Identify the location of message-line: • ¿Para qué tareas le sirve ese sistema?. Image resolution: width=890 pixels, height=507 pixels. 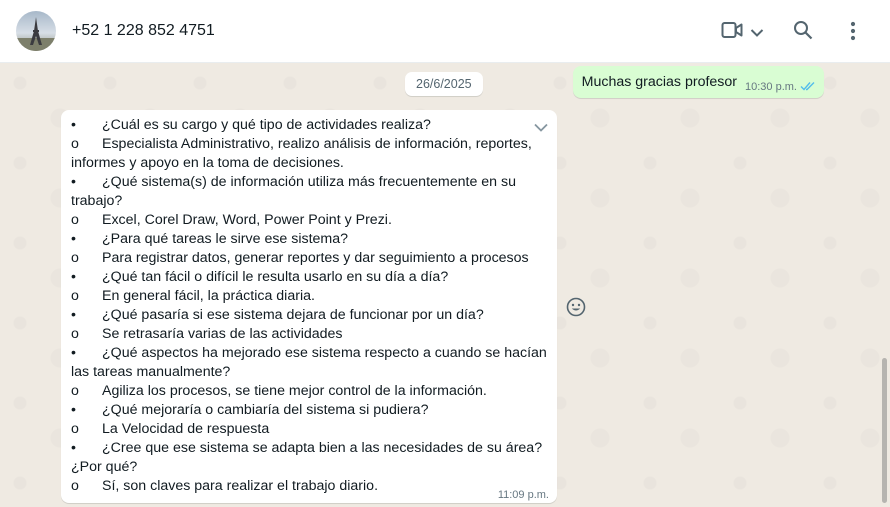
(302, 239).